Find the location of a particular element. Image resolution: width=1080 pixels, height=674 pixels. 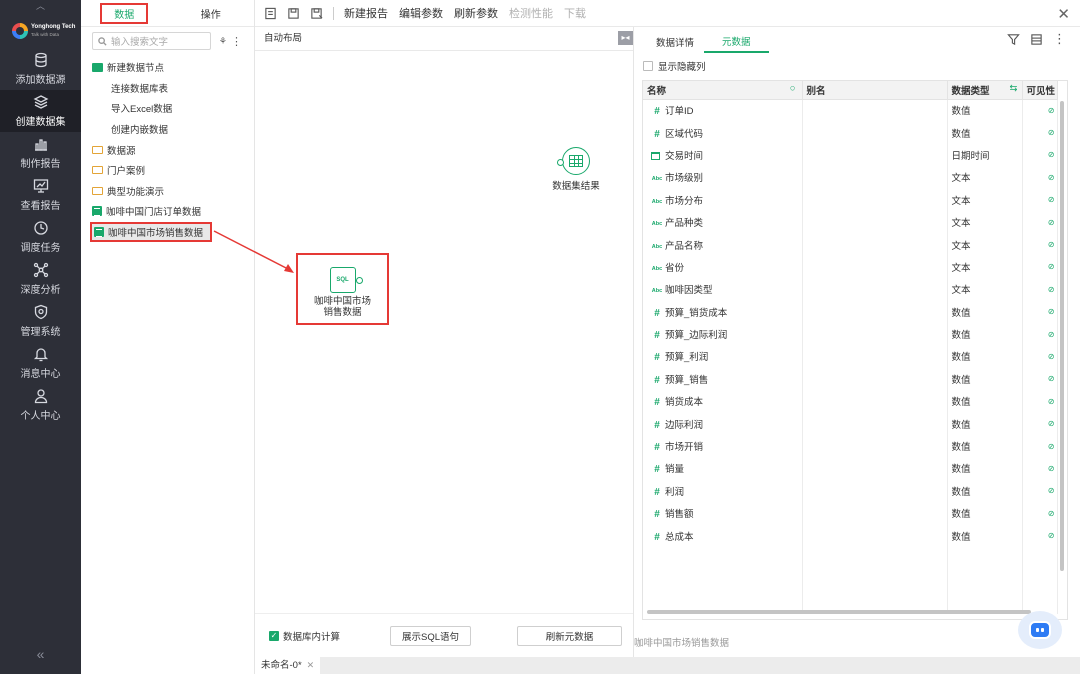

new-file-icon is located at coordinates (270, 13).